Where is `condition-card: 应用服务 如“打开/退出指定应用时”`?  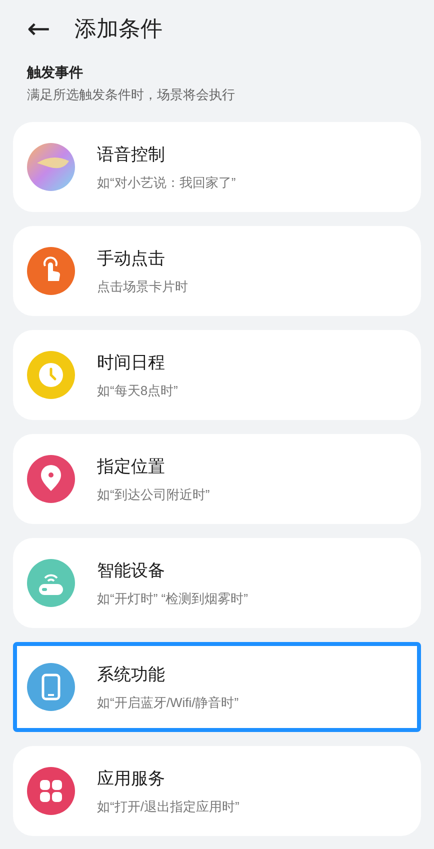 condition-card: 应用服务 如“打开/退出指定应用时” is located at coordinates (217, 791).